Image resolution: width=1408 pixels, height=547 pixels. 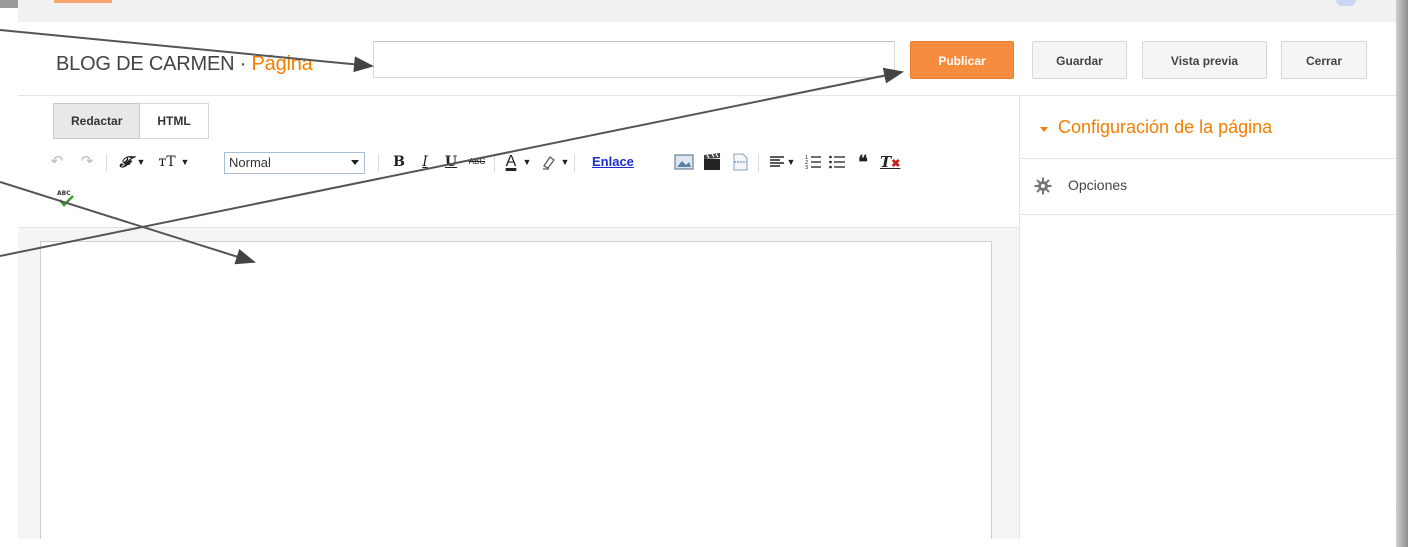 I want to click on tab-html: HTML, so click(x=174, y=121).